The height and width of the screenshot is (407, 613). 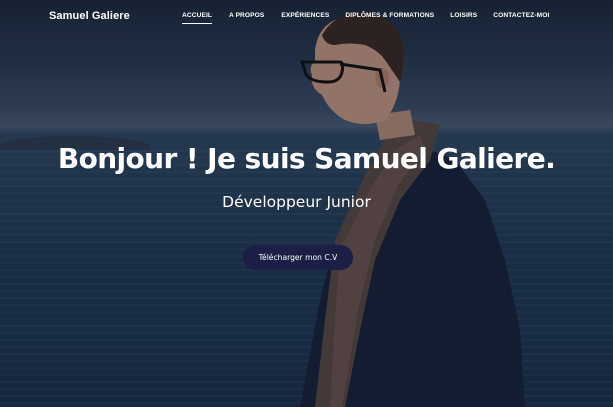 I want to click on nav-link-accueil: ACCUEIL, so click(x=197, y=18).